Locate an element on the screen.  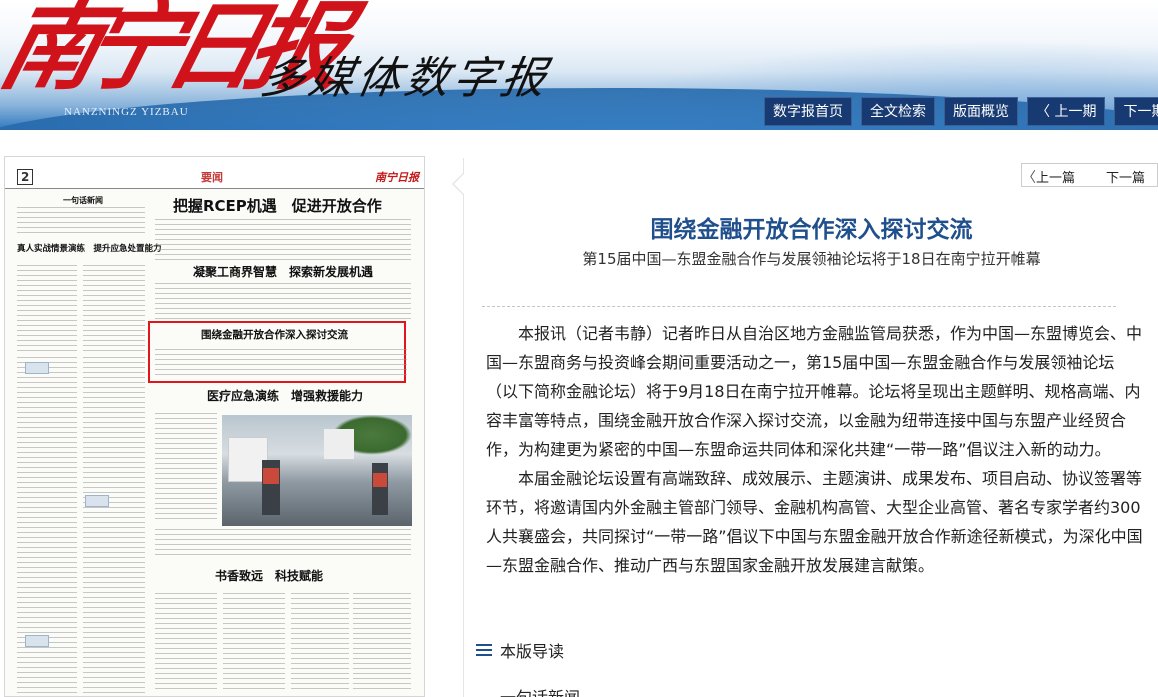
paper-headline-business: 凝聚工商界智慧 探索新发展机遇 is located at coordinates (283, 271).